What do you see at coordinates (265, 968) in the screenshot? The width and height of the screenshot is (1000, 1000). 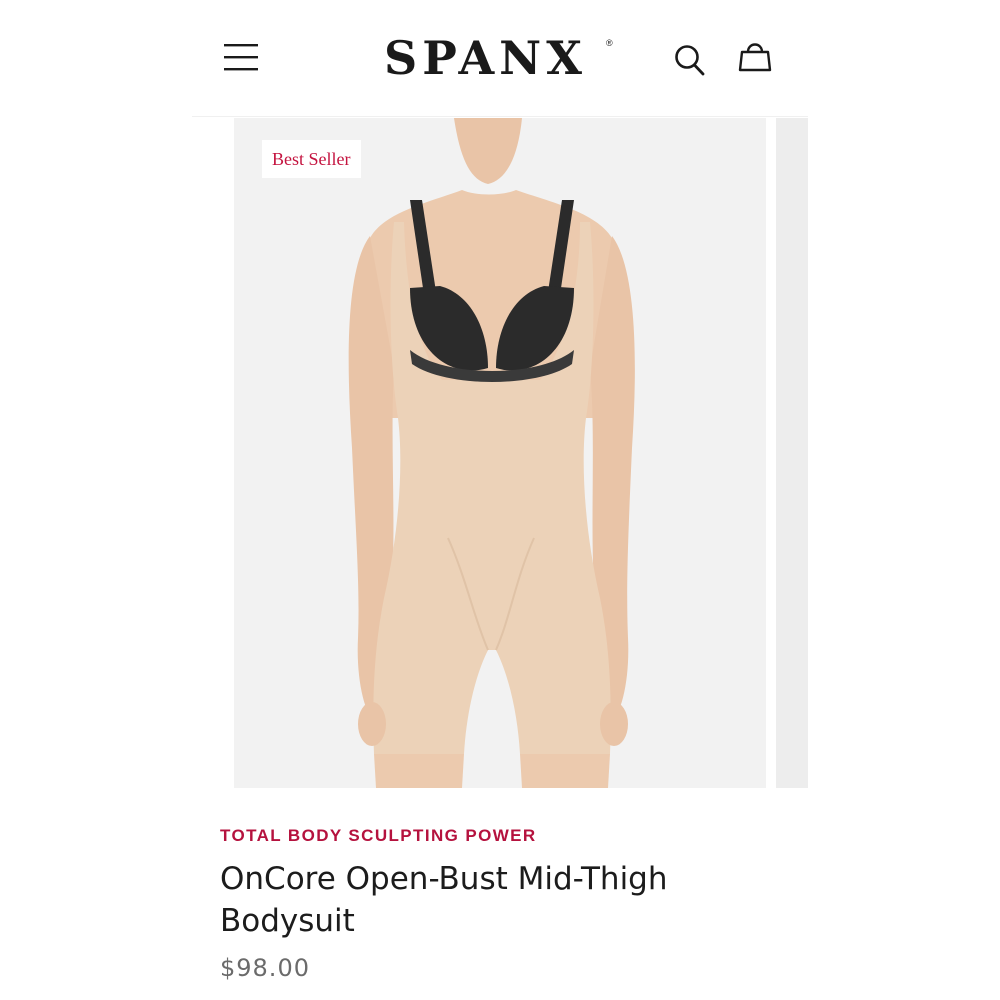 I see `product-price: $98.00` at bounding box center [265, 968].